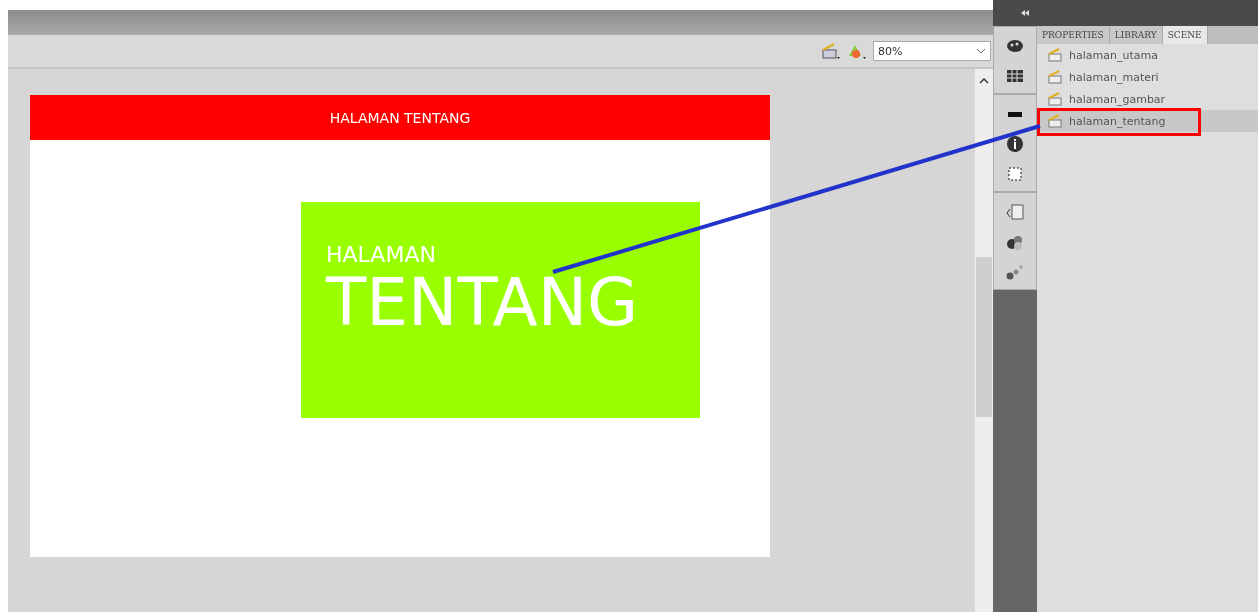  What do you see at coordinates (1025, 13) in the screenshot?
I see `collapse-icon` at bounding box center [1025, 13].